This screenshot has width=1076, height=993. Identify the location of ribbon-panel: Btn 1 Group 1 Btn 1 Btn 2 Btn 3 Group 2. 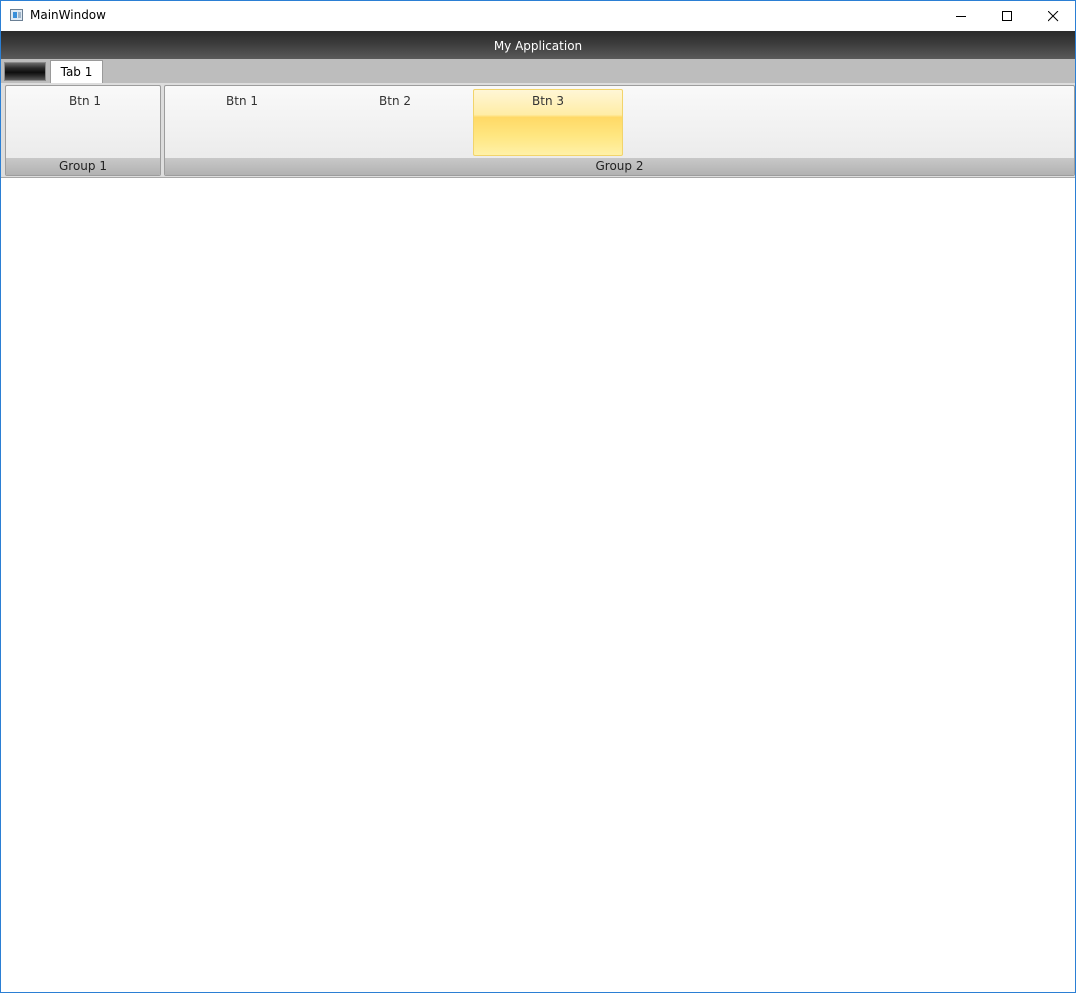
(538, 130).